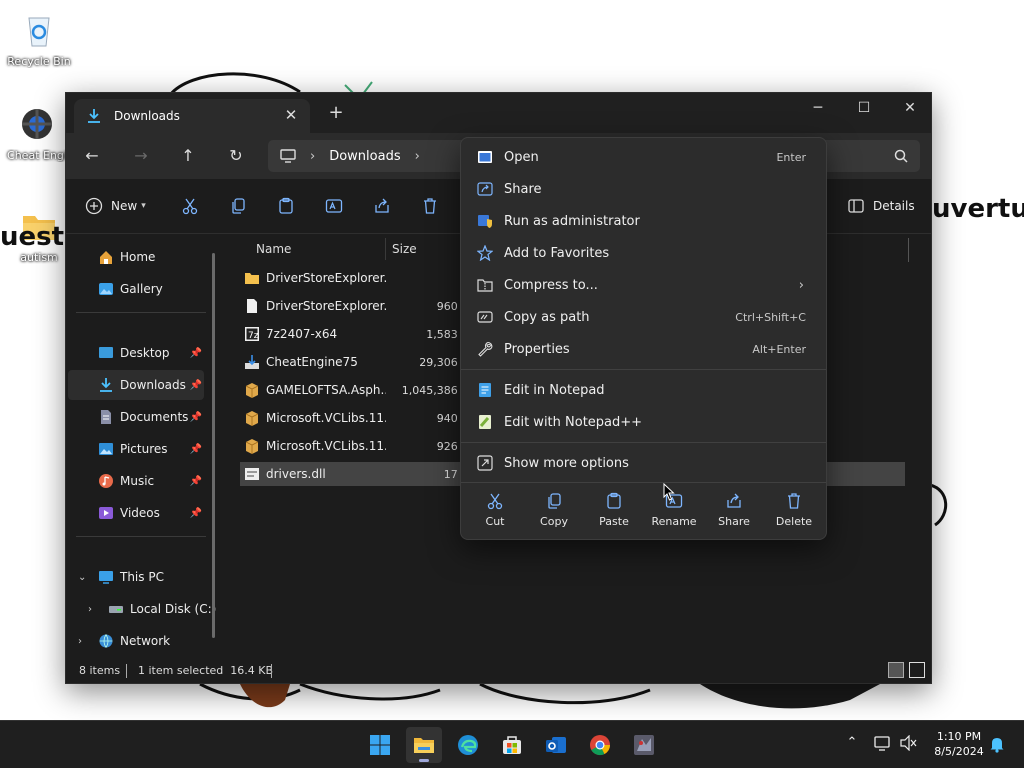  What do you see at coordinates (364, 156) in the screenshot?
I see `breadcrumb-downloads: Downloads` at bounding box center [364, 156].